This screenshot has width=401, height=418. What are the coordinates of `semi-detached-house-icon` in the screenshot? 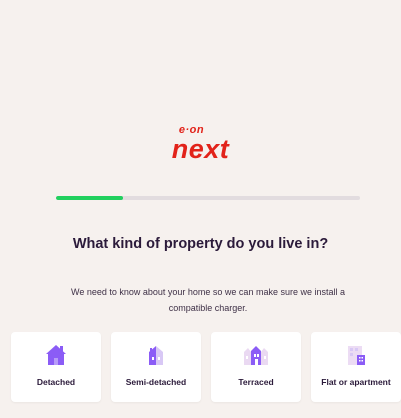 It's located at (156, 355).